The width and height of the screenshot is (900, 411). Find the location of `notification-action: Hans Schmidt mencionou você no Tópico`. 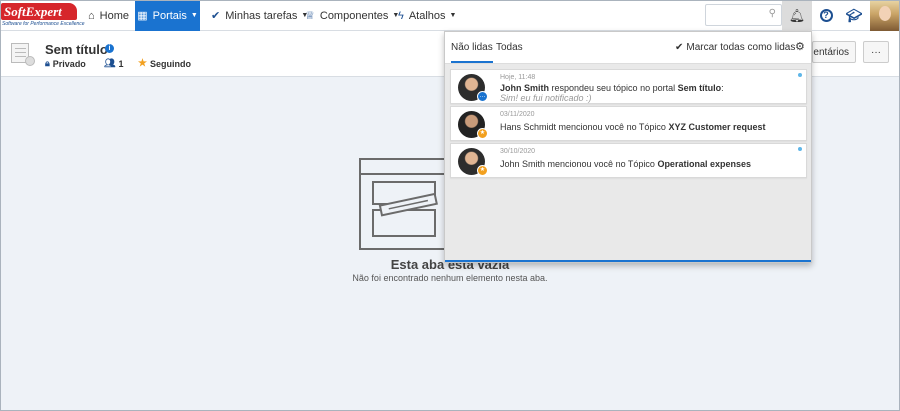

notification-action: Hans Schmidt mencionou você no Tópico is located at coordinates (584, 127).